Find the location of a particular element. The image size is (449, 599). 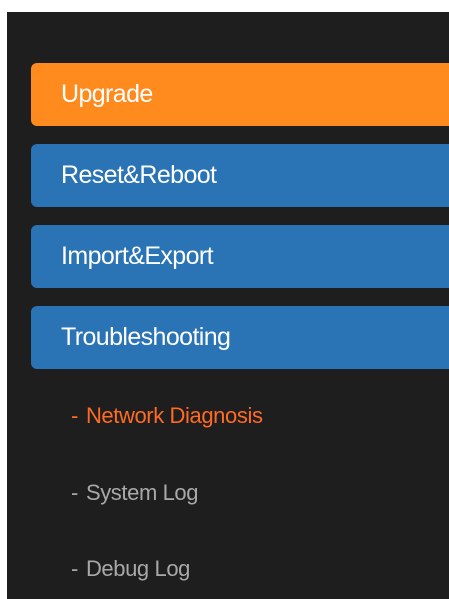

menu-item-import-export: Import&Export is located at coordinates (240, 256).